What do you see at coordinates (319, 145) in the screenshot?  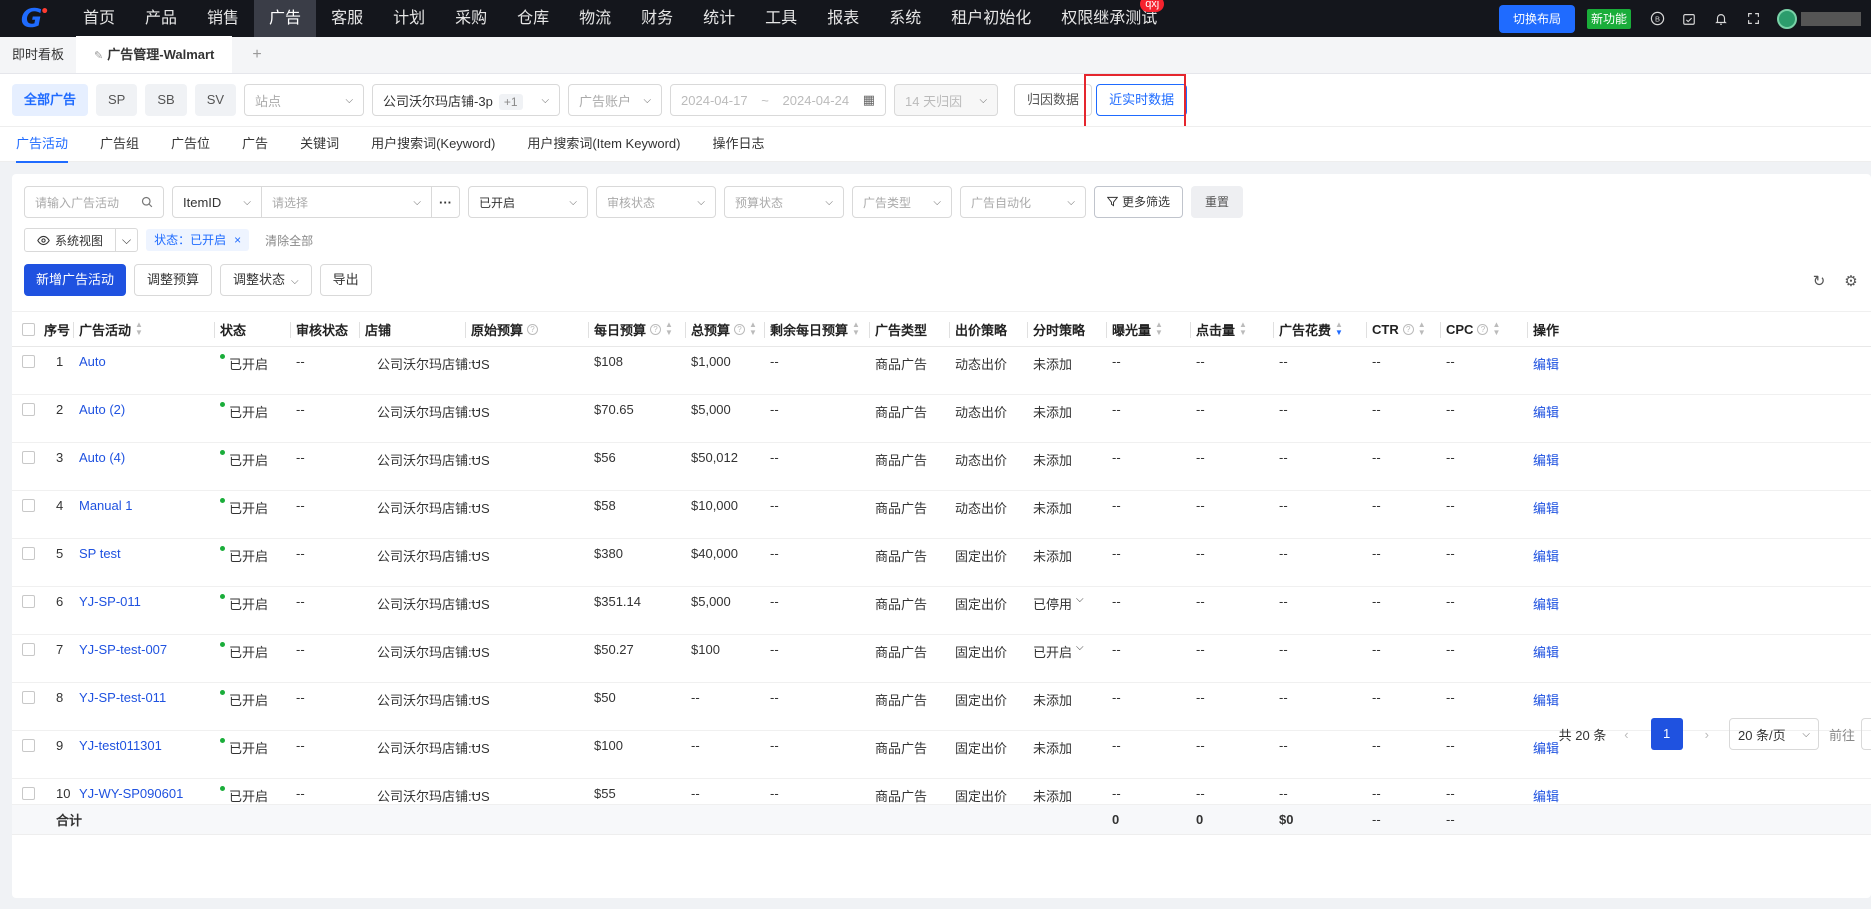 I see `subtab: 关键词` at bounding box center [319, 145].